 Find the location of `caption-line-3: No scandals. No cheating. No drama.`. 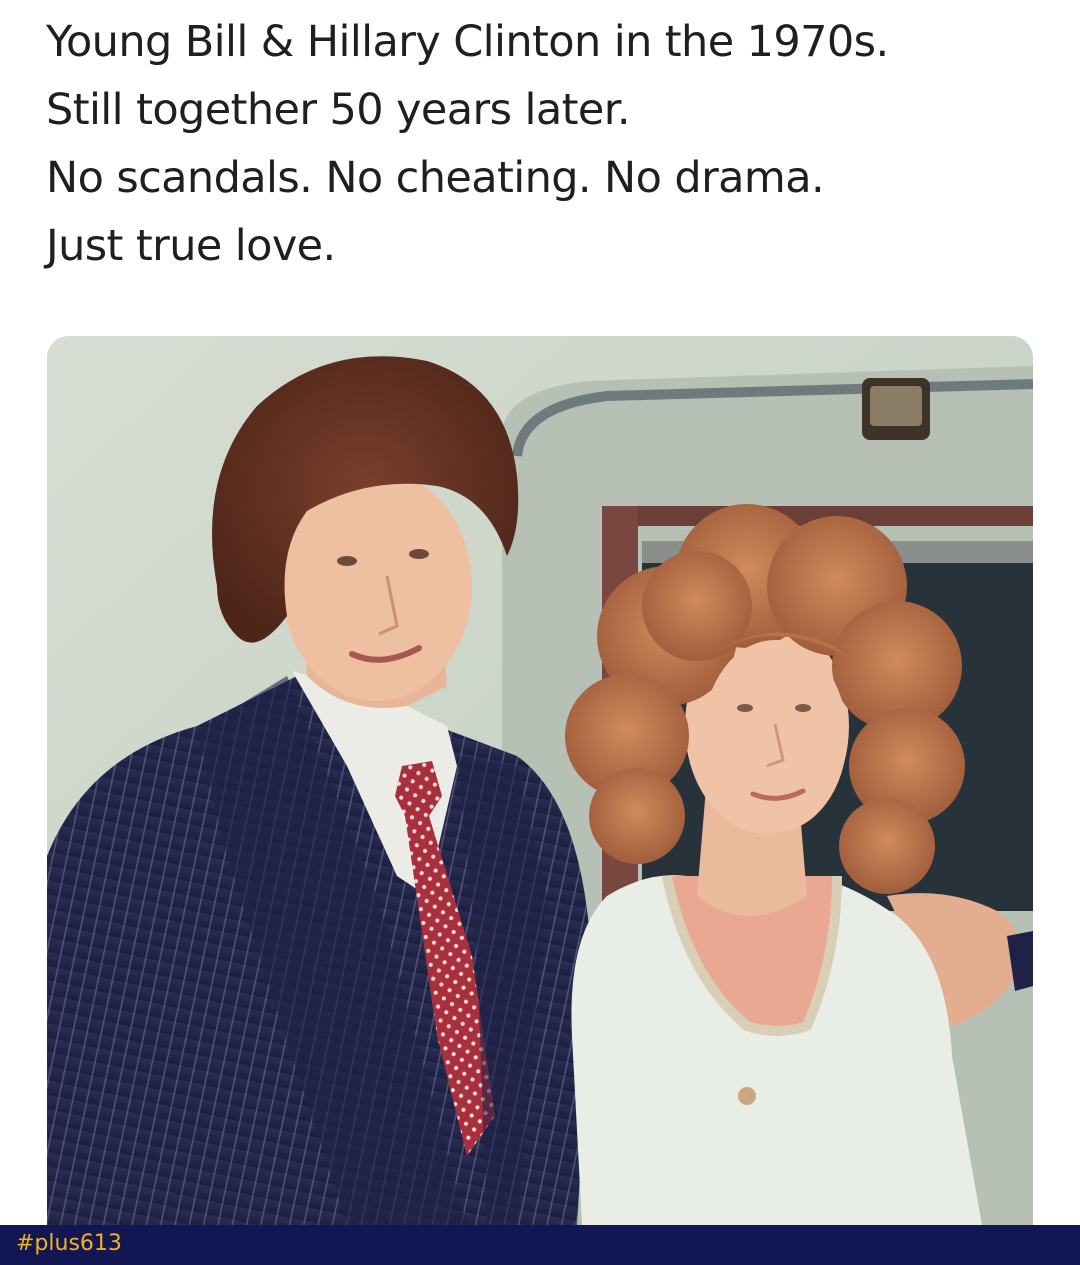

caption-line-3: No scandals. No cheating. No drama. is located at coordinates (435, 178).